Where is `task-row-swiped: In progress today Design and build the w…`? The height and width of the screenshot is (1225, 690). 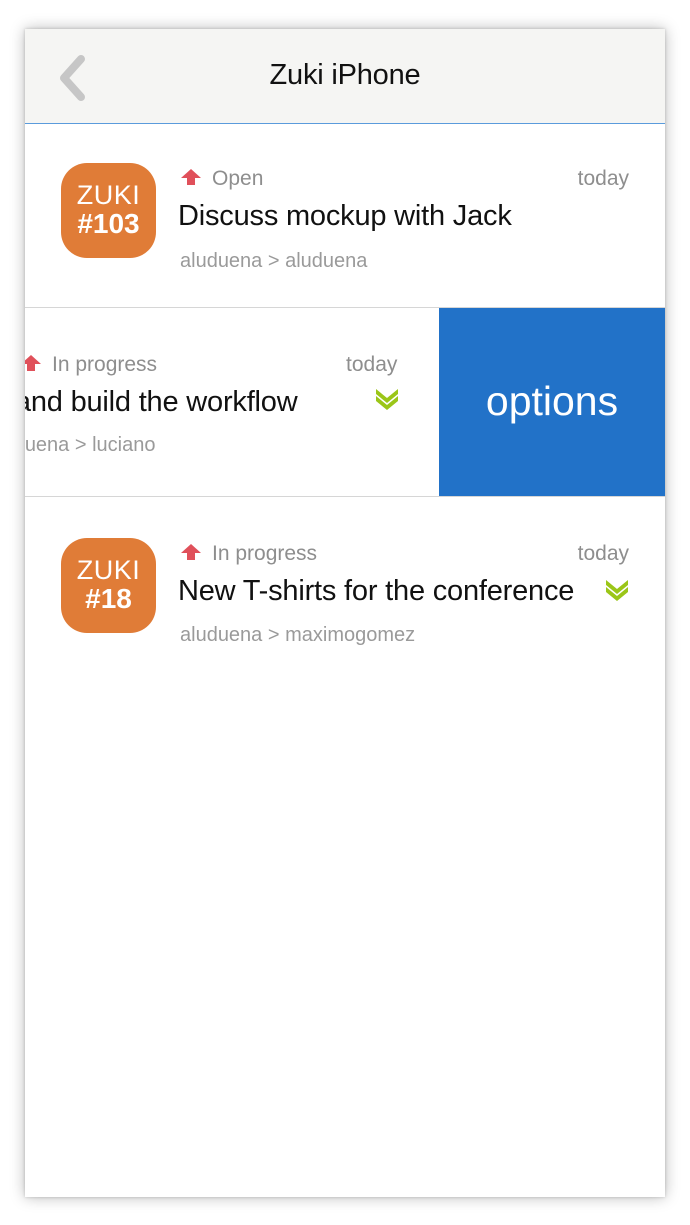
task-row-swiped: In progress today Design and build the w… is located at coordinates (345, 402).